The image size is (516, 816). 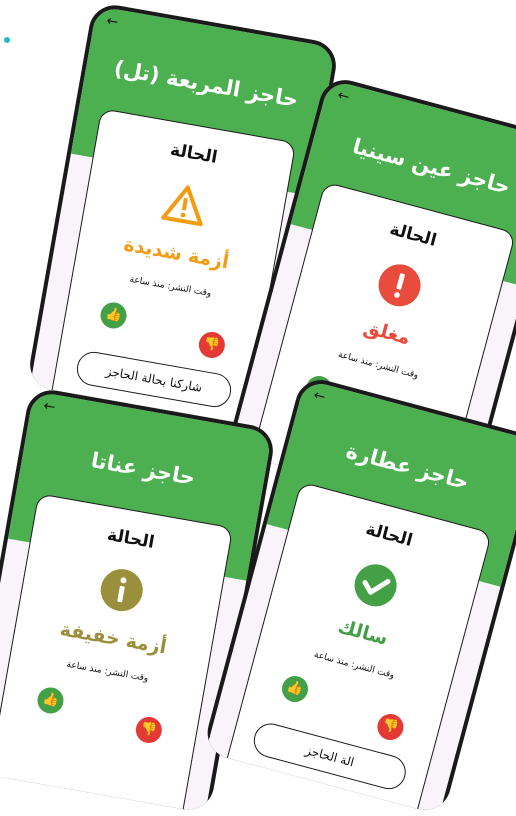 I want to click on status-text: مغلق, so click(x=387, y=332).